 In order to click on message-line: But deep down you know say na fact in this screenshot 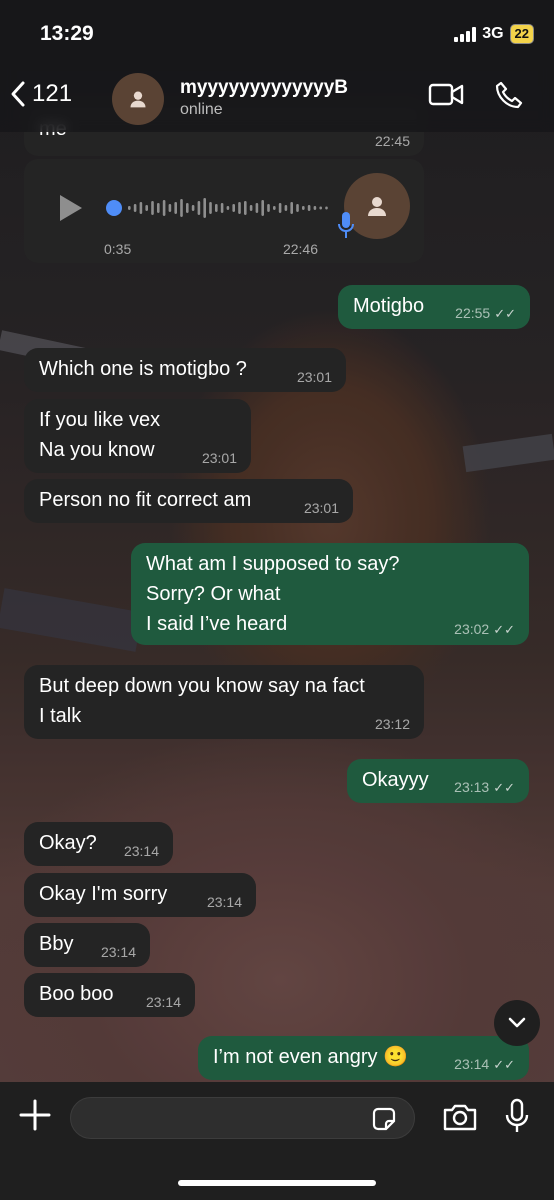, I will do `click(202, 686)`.